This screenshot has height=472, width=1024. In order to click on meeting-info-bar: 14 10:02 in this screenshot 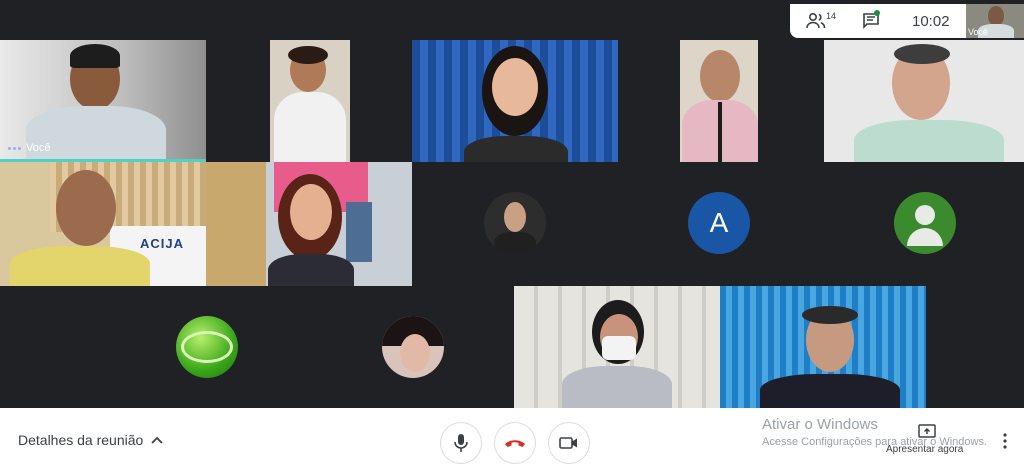, I will do `click(878, 21)`.